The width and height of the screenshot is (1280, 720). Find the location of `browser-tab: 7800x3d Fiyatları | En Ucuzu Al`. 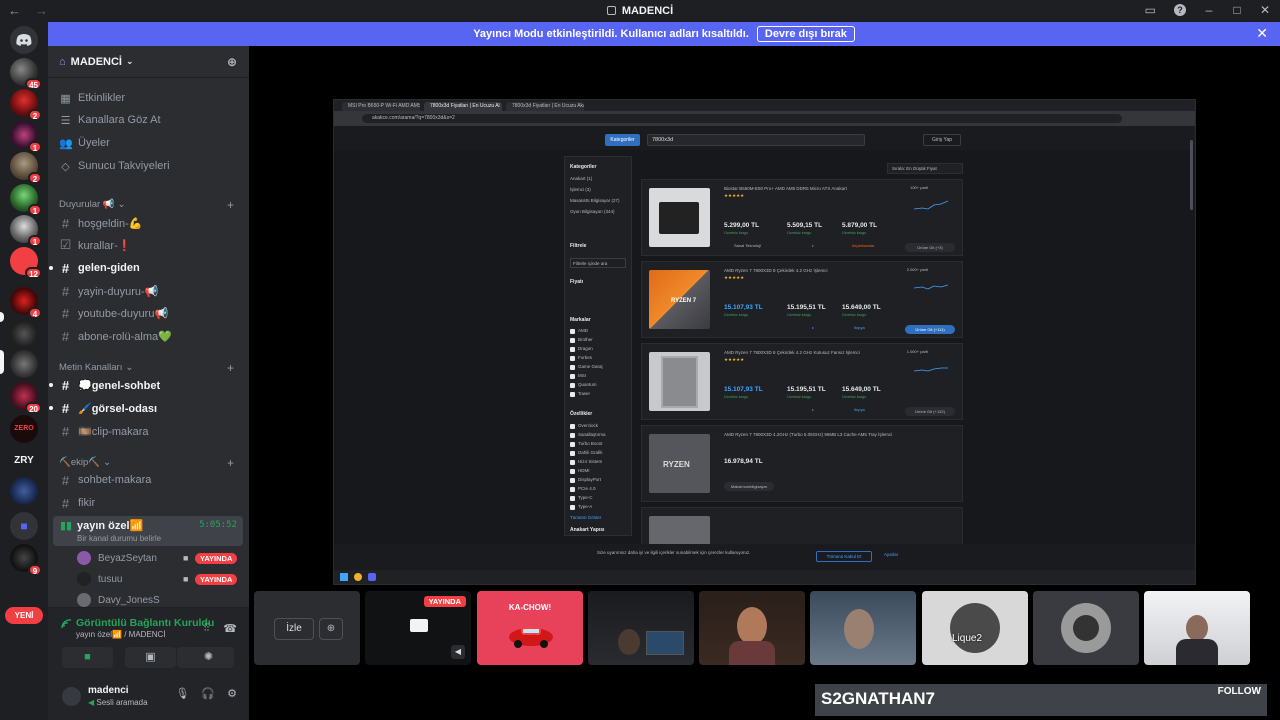

browser-tab: 7800x3d Fiyatları | En Ucuzu Al is located at coordinates (463, 106).